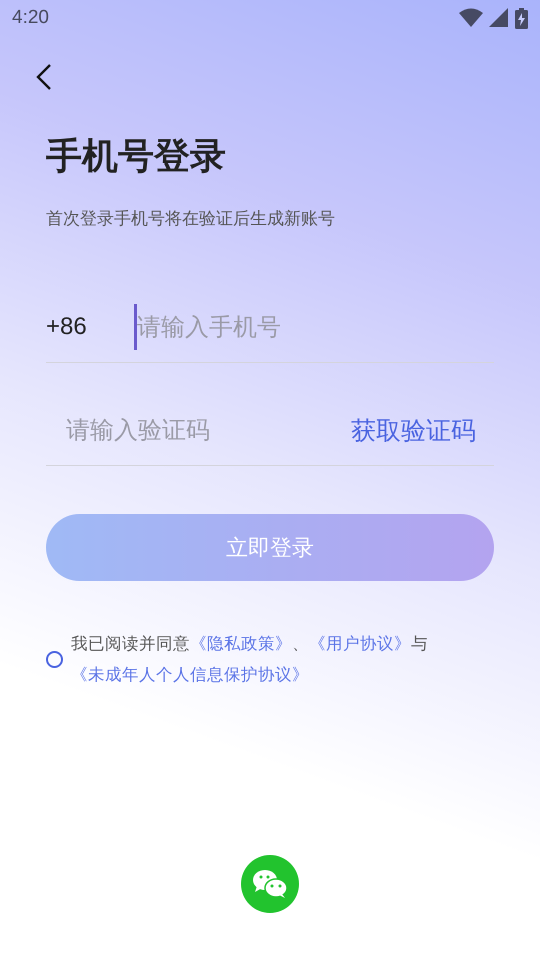 This screenshot has height=960, width=540. What do you see at coordinates (270, 430) in the screenshot?
I see `code-field: 请输入验证码 获取验证码` at bounding box center [270, 430].